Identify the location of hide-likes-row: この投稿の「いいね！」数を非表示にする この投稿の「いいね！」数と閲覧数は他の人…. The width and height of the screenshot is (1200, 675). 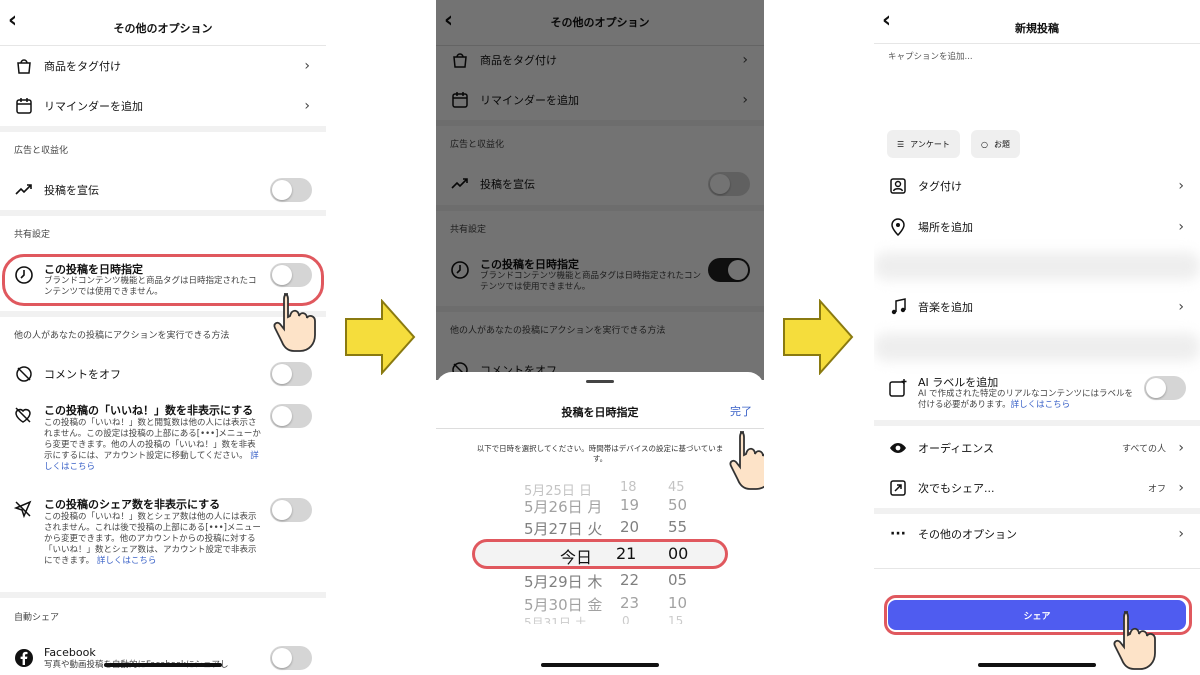
(163, 440).